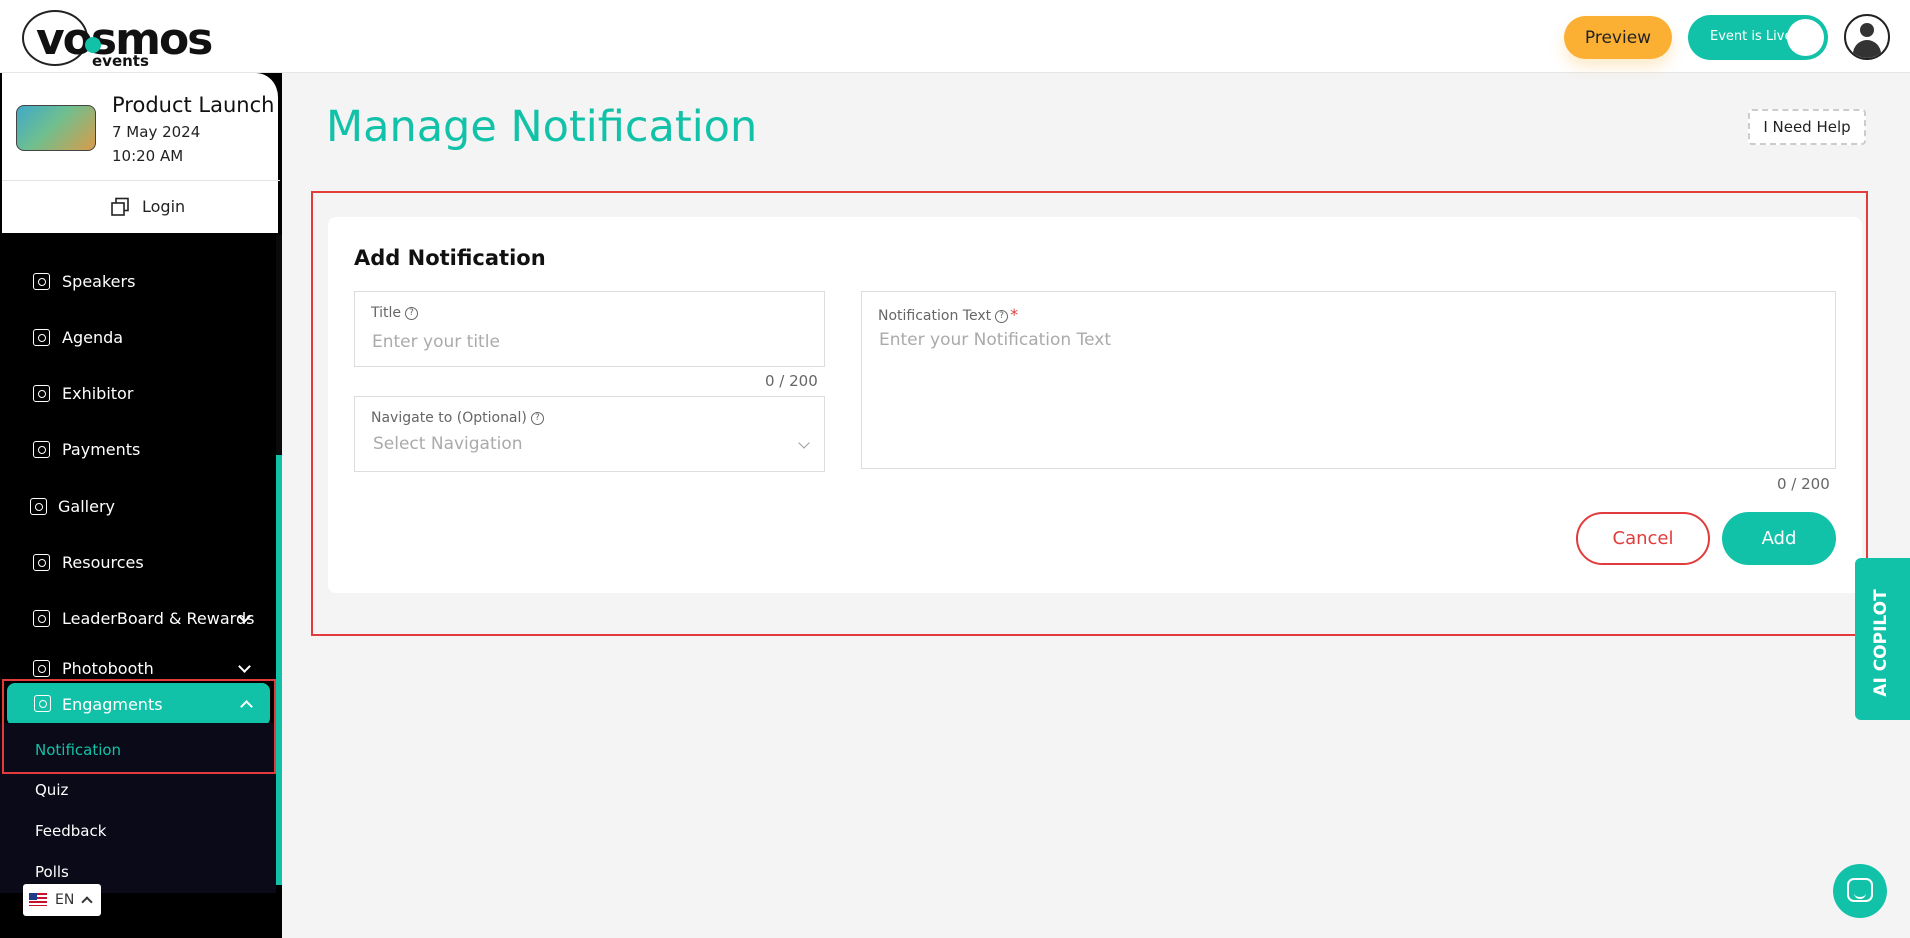 Image resolution: width=1910 pixels, height=938 pixels. What do you see at coordinates (98, 393) in the screenshot?
I see `sidebar-item-label: Exhibitor` at bounding box center [98, 393].